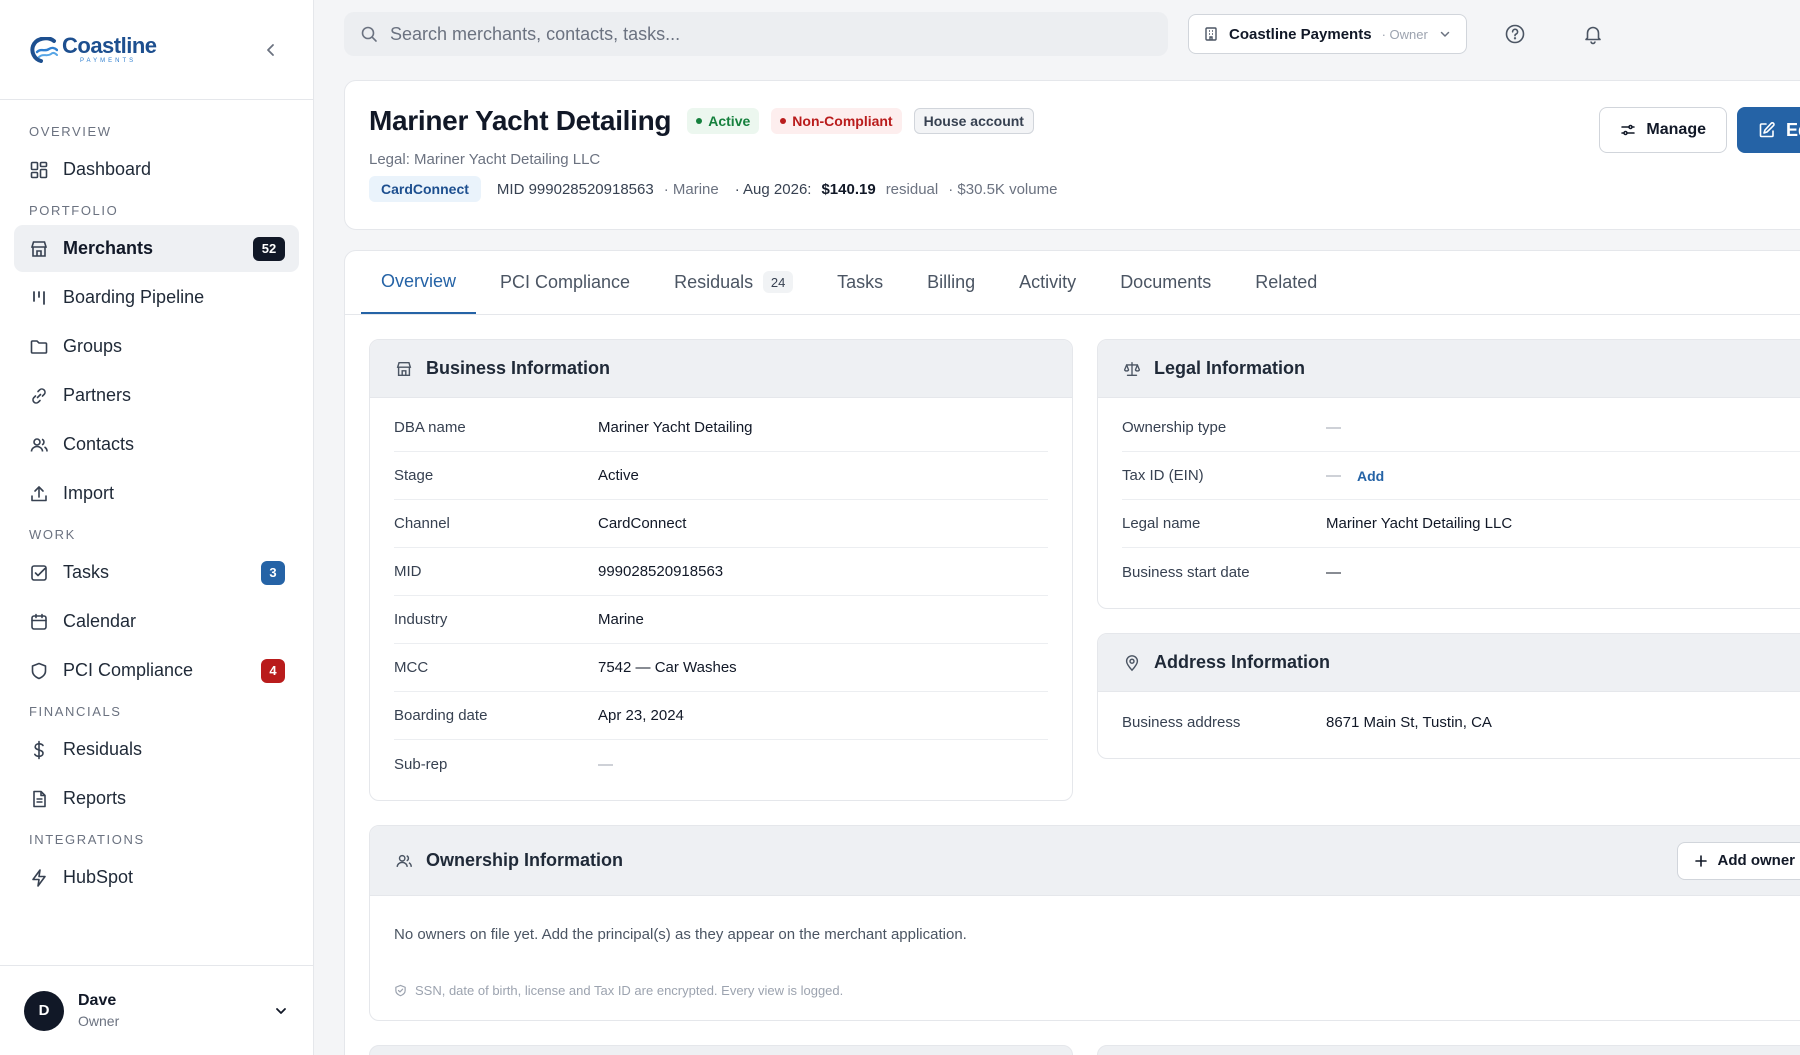  I want to click on field-value: CardConnect, so click(642, 523).